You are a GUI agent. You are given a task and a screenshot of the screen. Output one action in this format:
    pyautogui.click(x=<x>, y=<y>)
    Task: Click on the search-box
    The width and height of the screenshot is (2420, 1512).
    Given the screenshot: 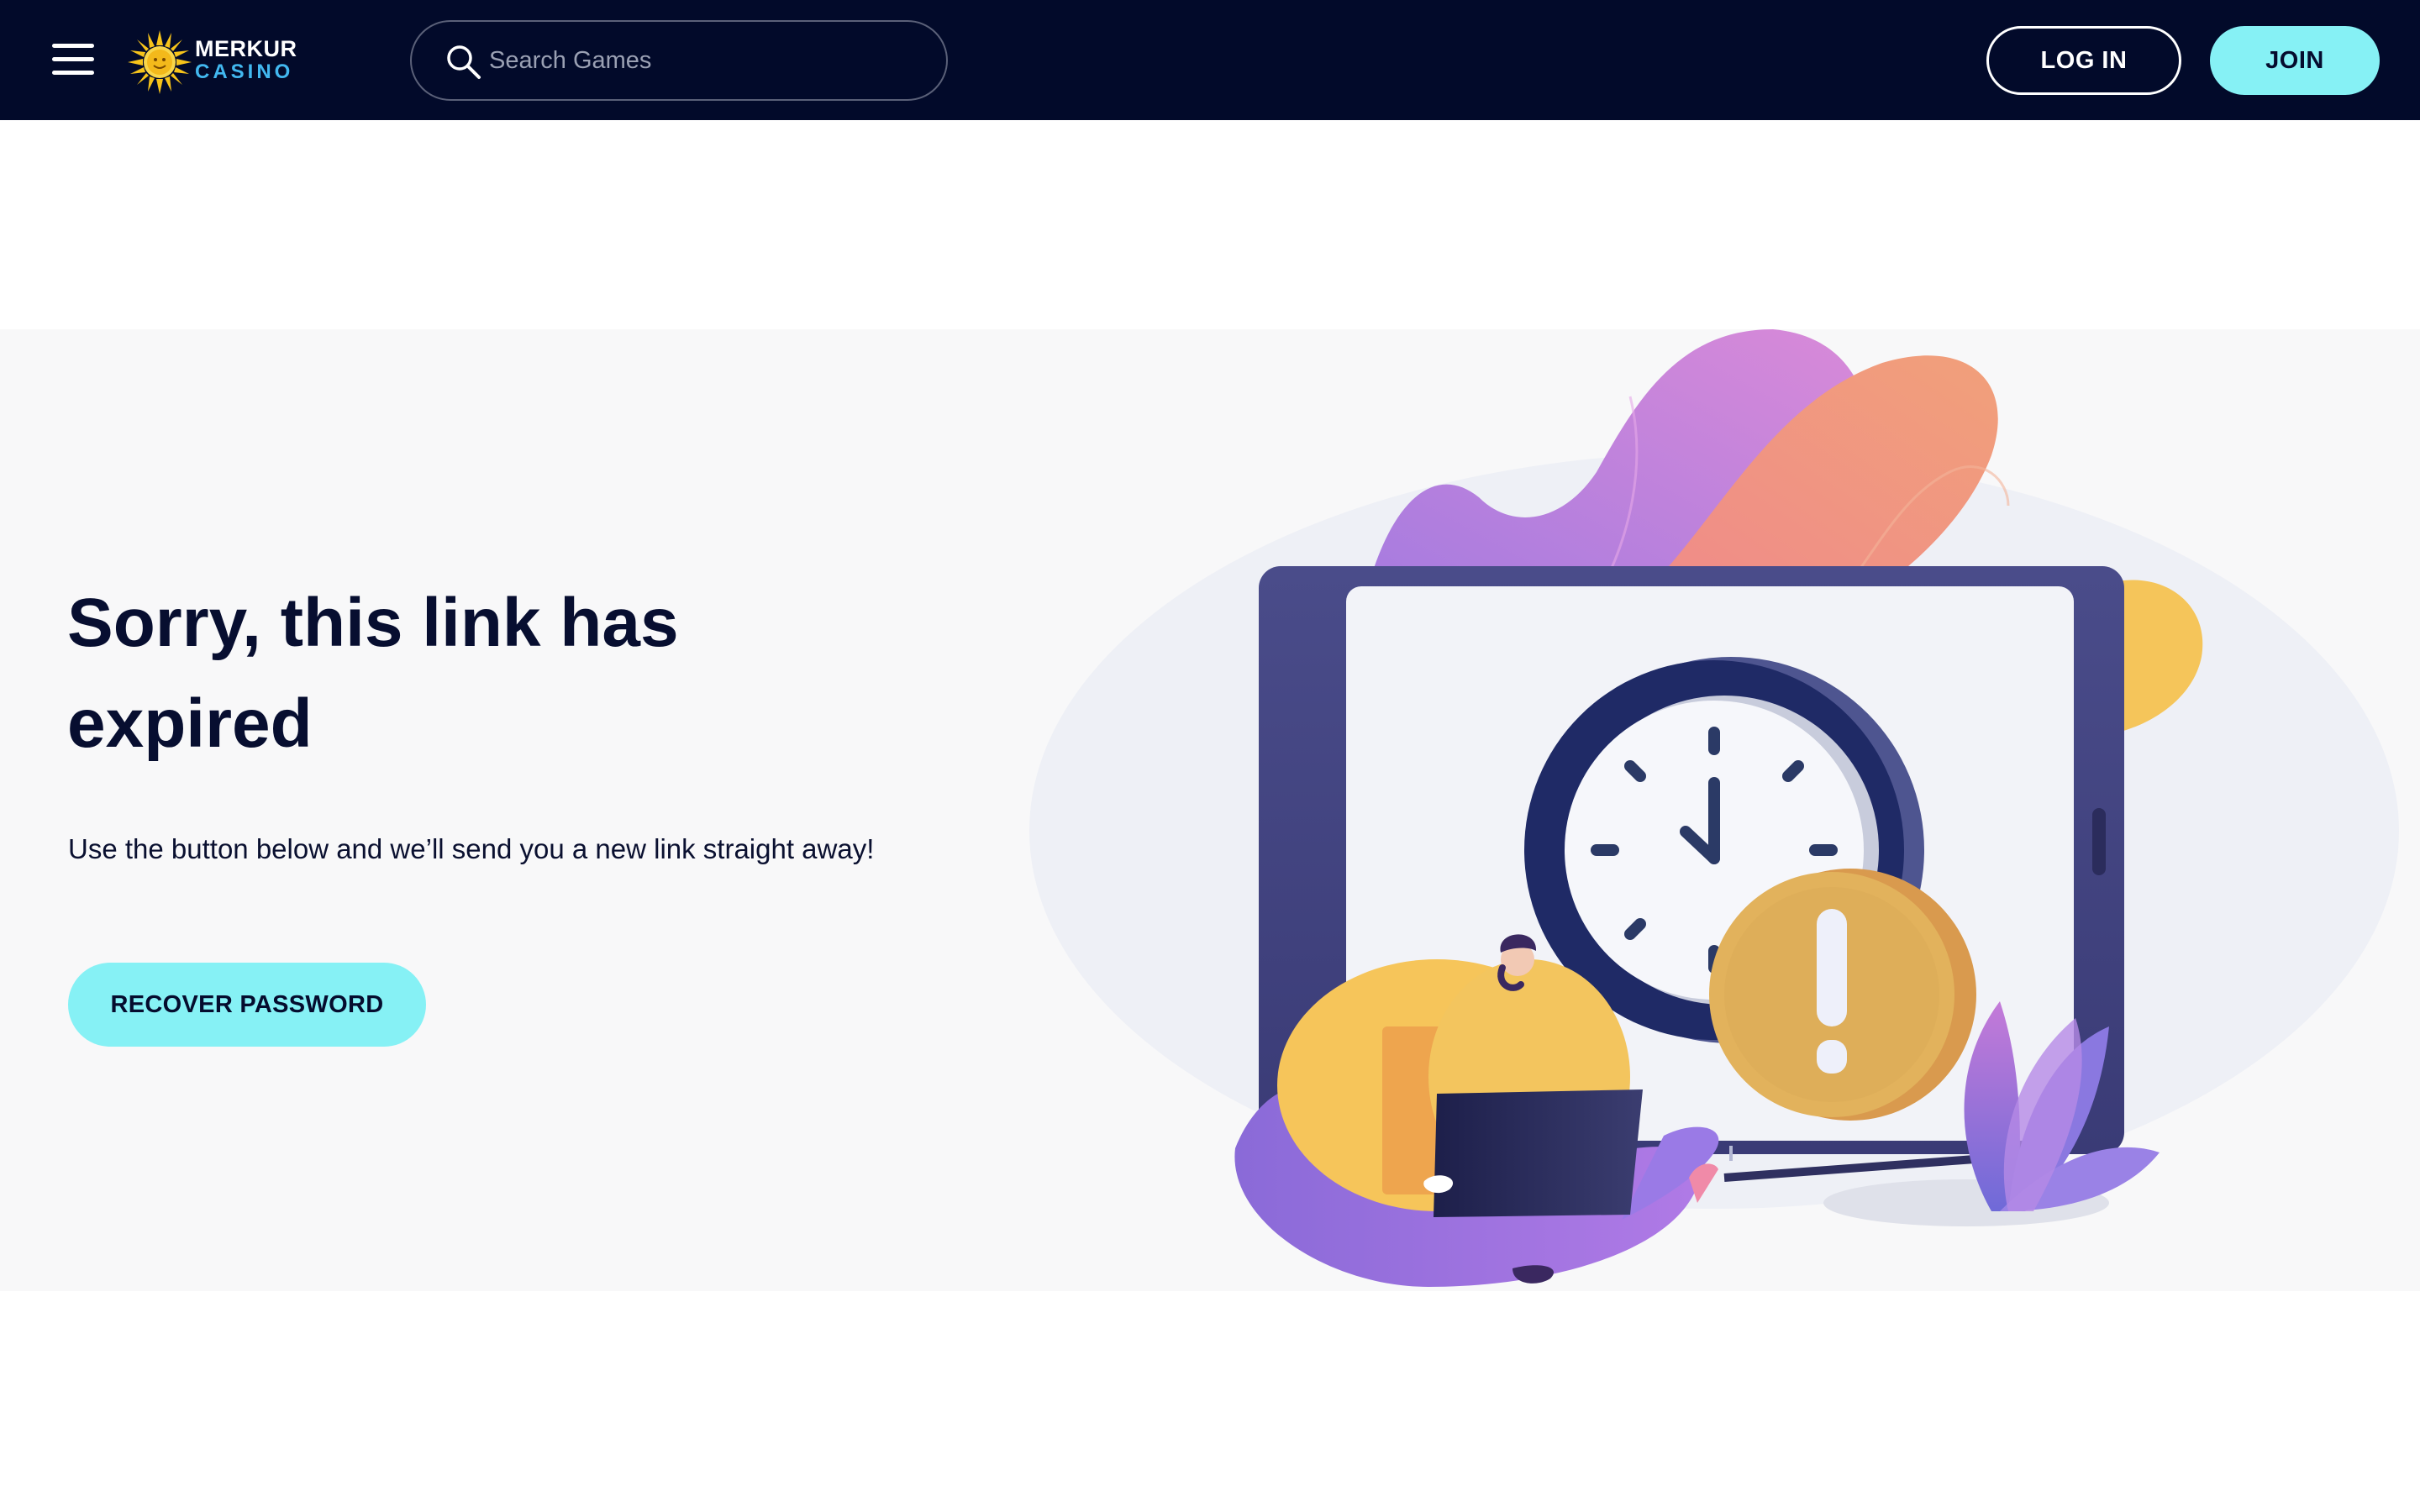 What is the action you would take?
    pyautogui.click(x=679, y=60)
    